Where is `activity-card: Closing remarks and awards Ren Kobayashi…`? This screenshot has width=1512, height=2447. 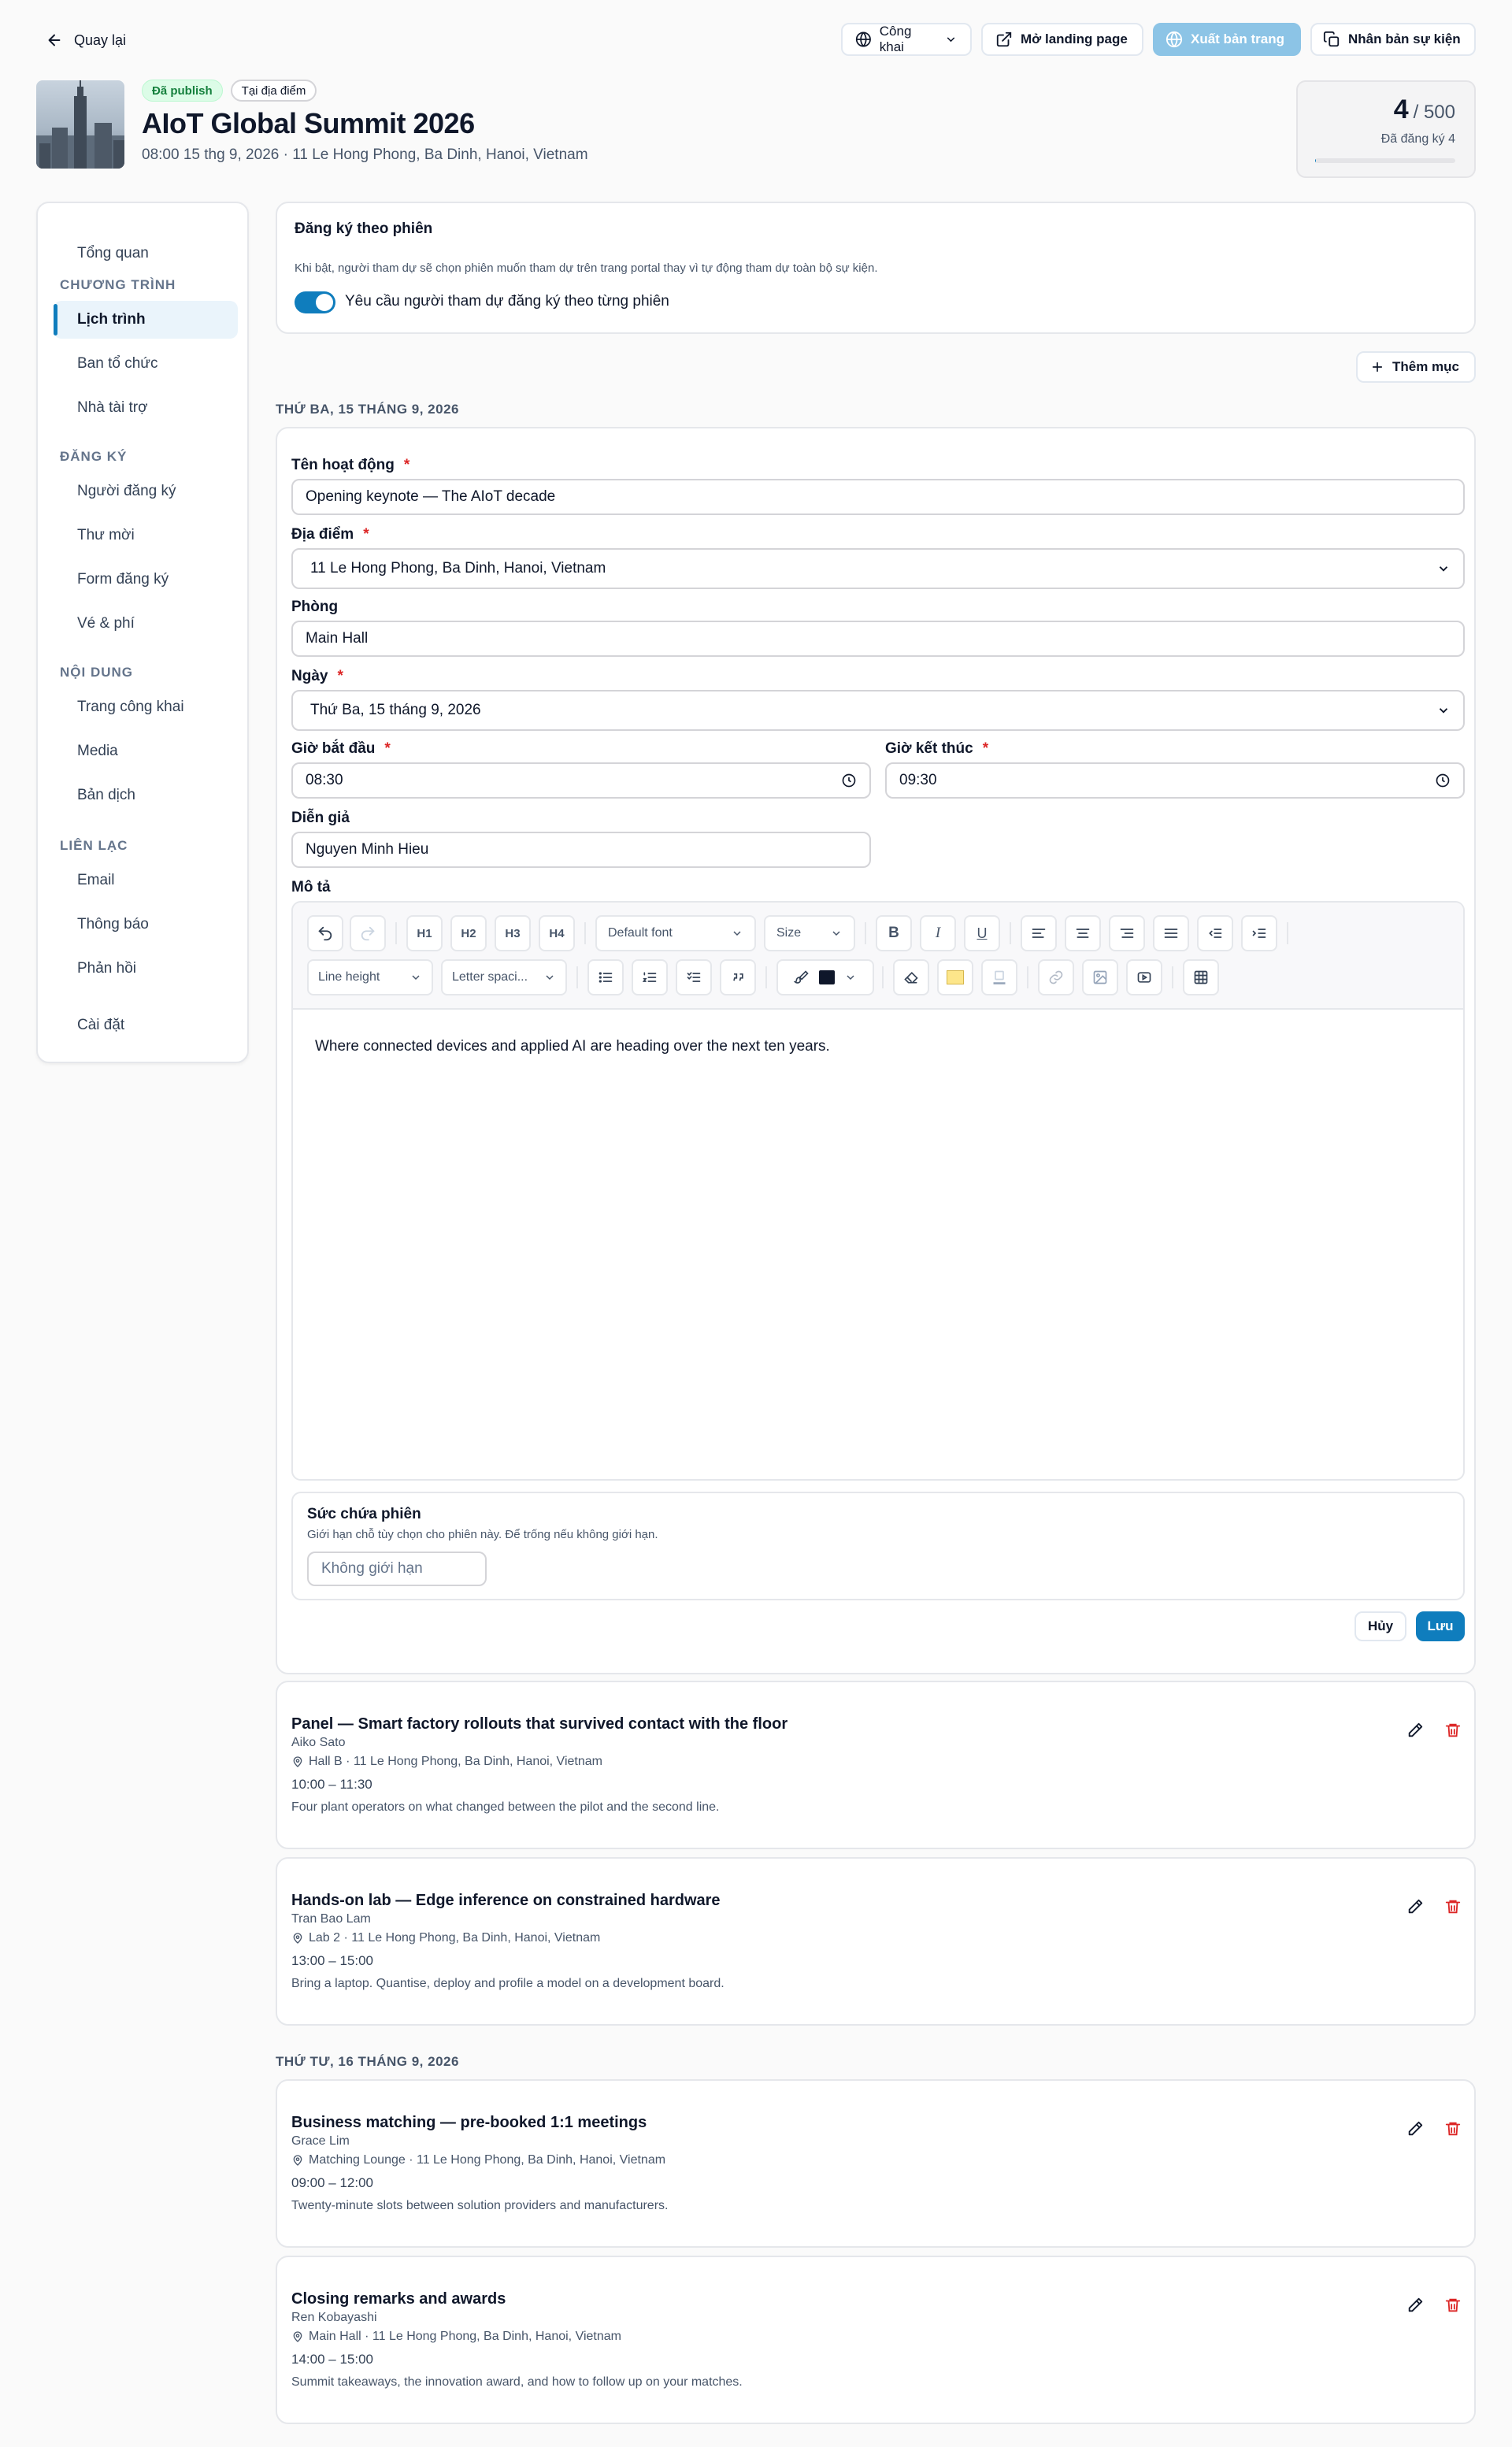
activity-card: Closing remarks and awards Ren Kobayashi… is located at coordinates (876, 2340).